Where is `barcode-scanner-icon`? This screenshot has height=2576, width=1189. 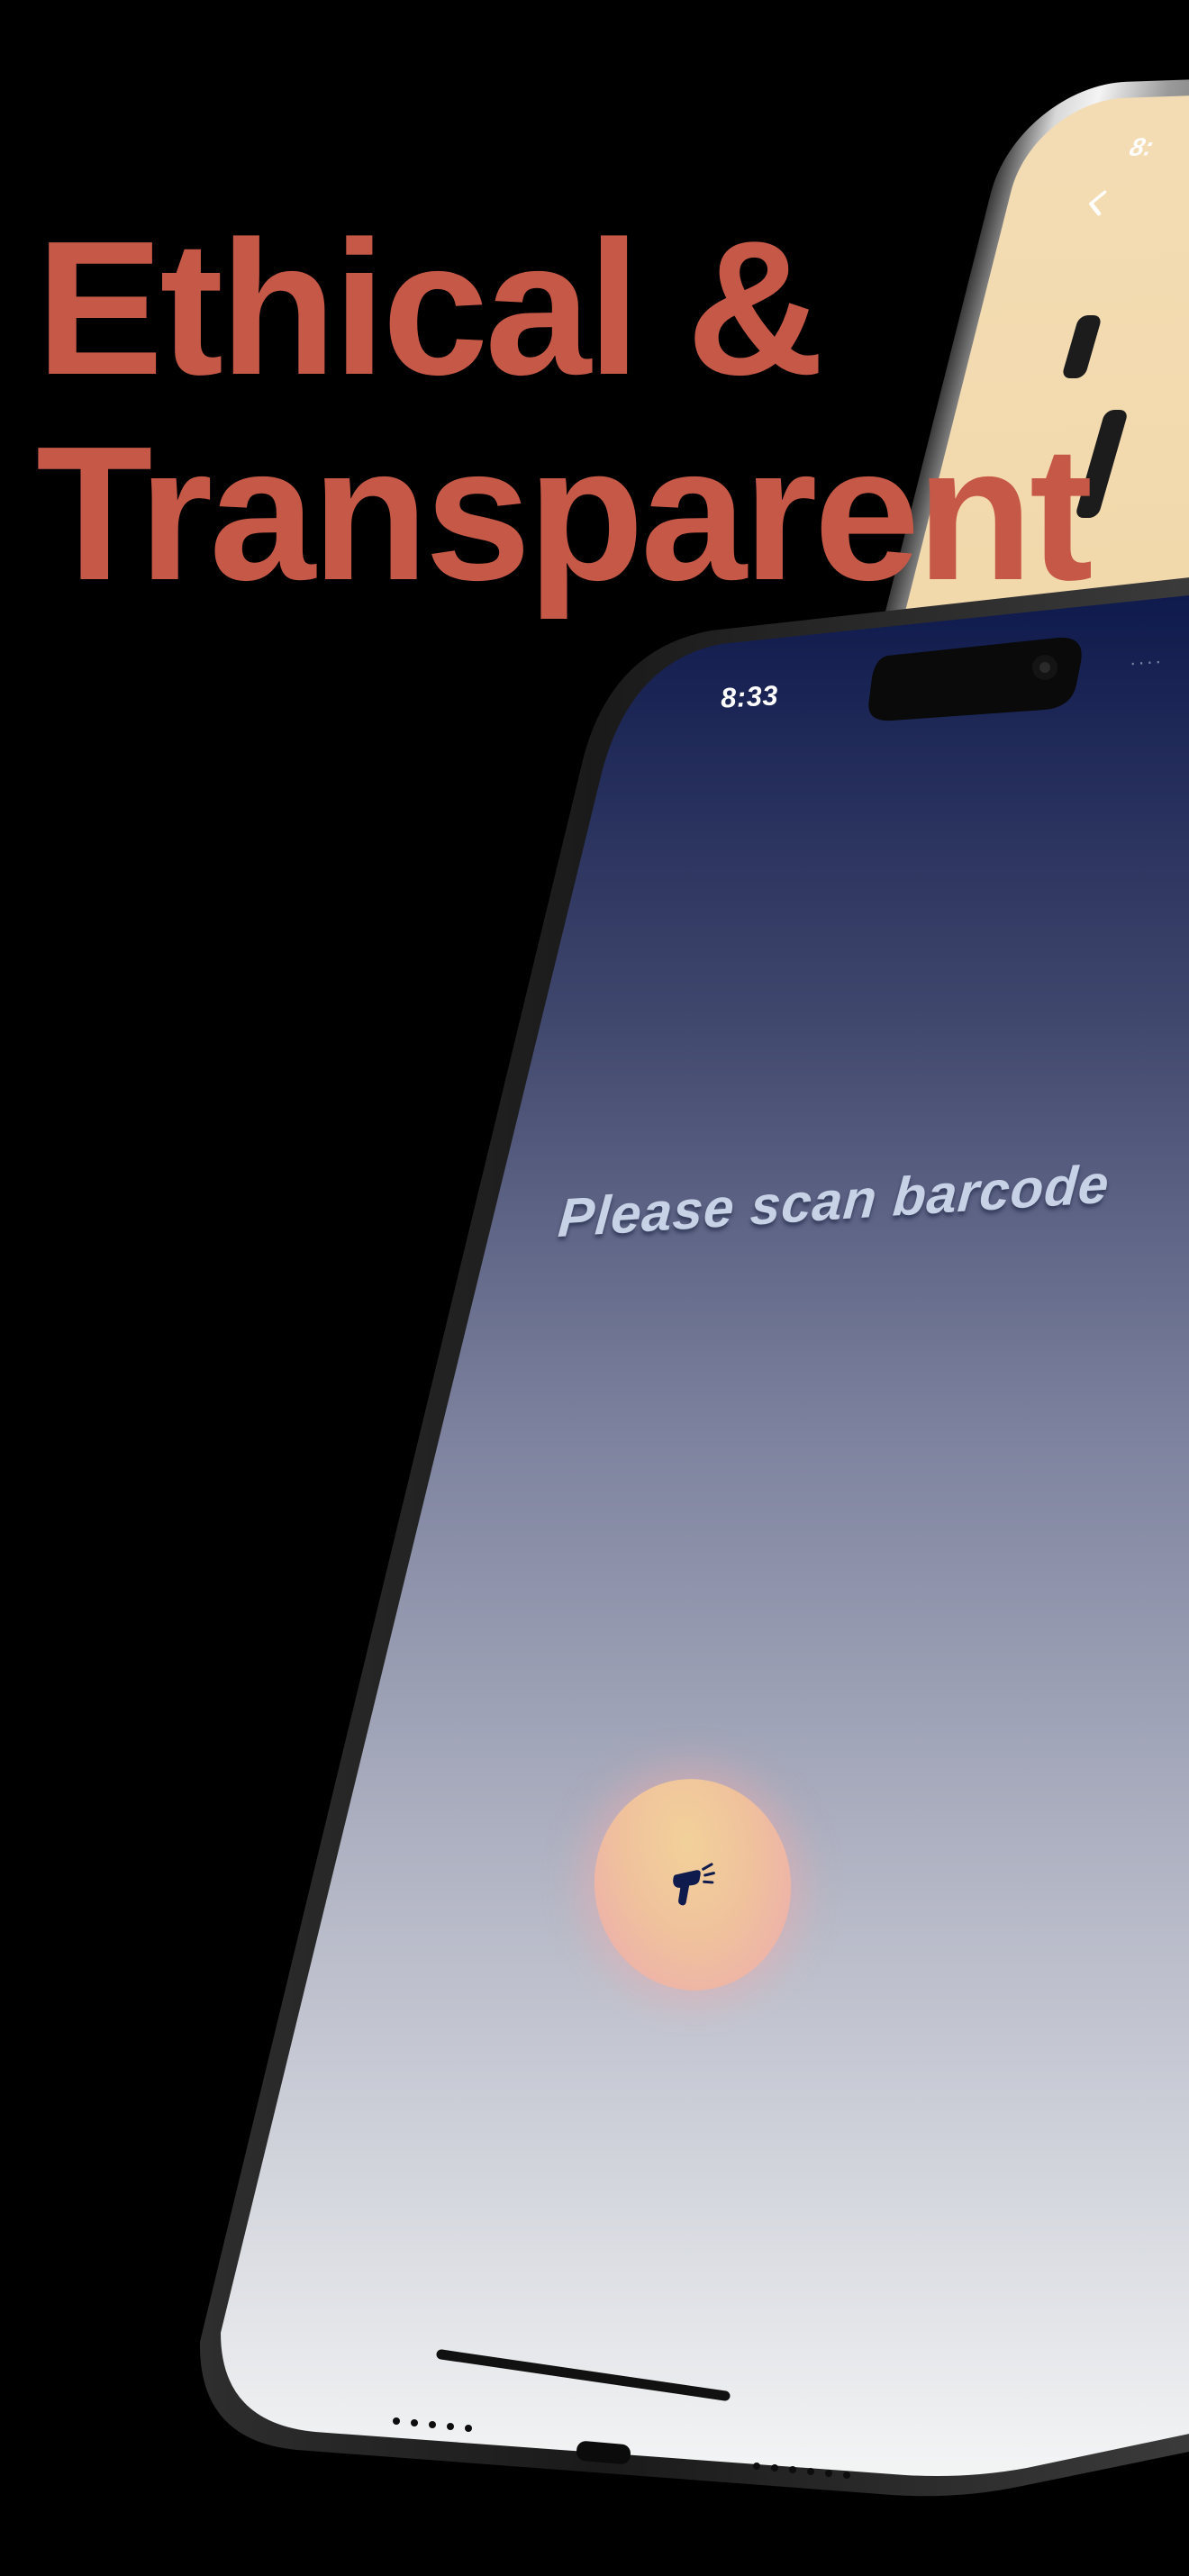
barcode-scanner-icon is located at coordinates (694, 1883).